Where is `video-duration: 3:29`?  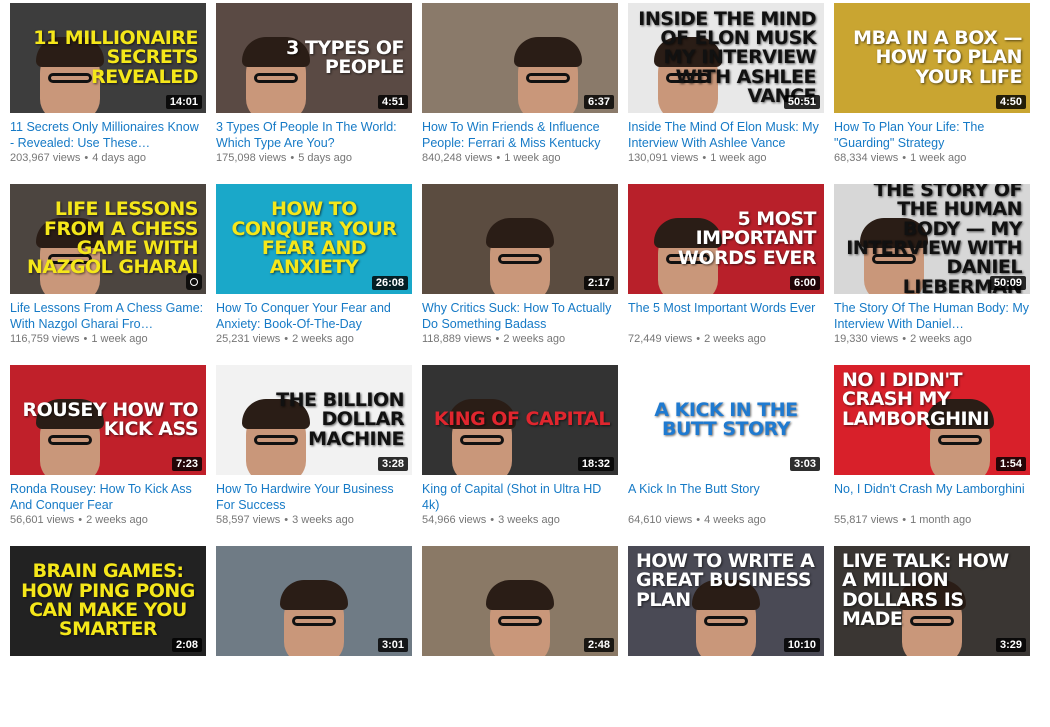 video-duration: 3:29 is located at coordinates (1010, 645).